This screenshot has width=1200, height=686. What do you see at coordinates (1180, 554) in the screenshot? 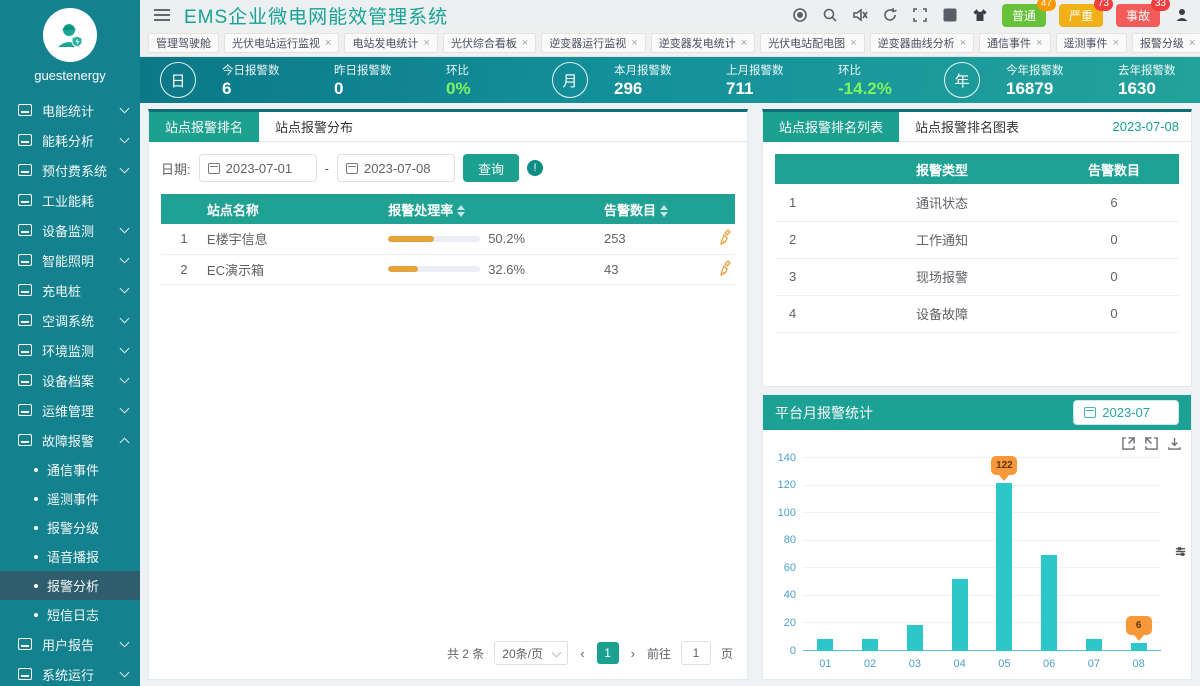
I see `data-zoom-icon` at bounding box center [1180, 554].